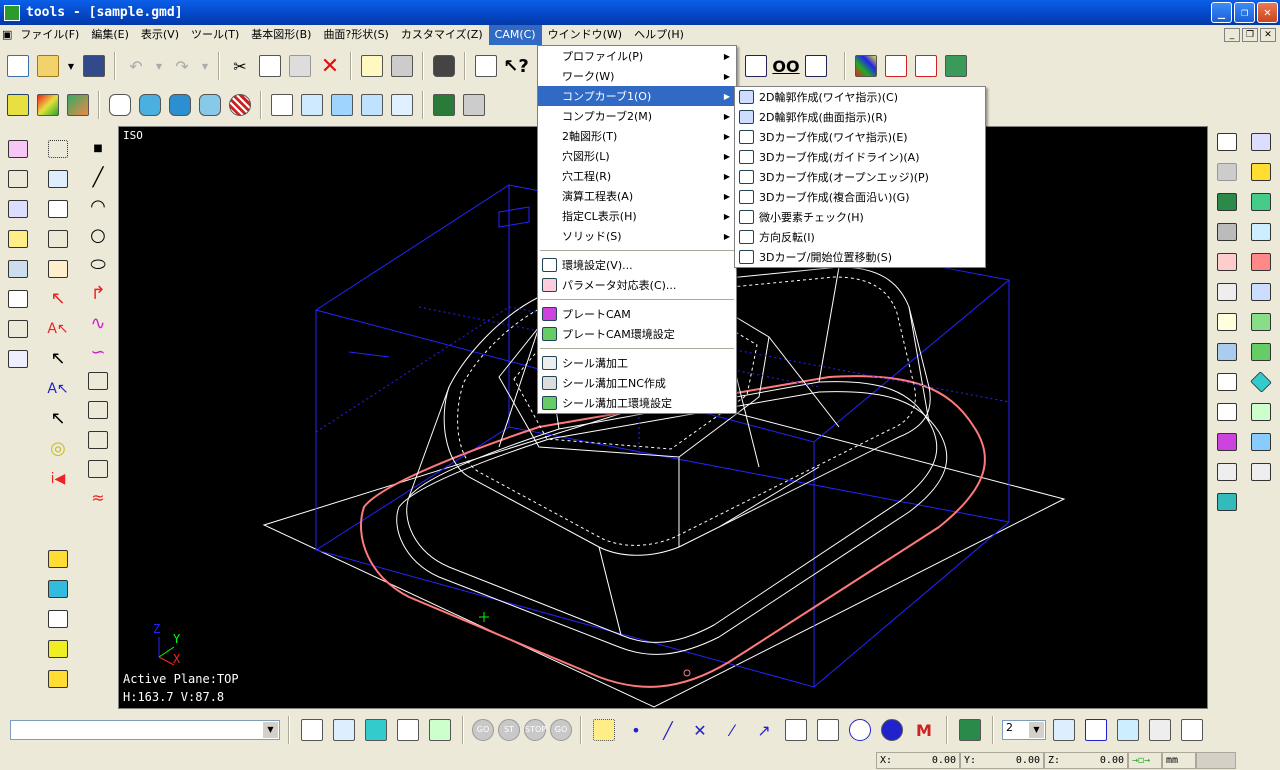 This screenshot has width=1280, height=770. What do you see at coordinates (637, 216) in the screenshot?
I see `menu-item-cl-display: 指定CL表示(H) ▶` at bounding box center [637, 216].